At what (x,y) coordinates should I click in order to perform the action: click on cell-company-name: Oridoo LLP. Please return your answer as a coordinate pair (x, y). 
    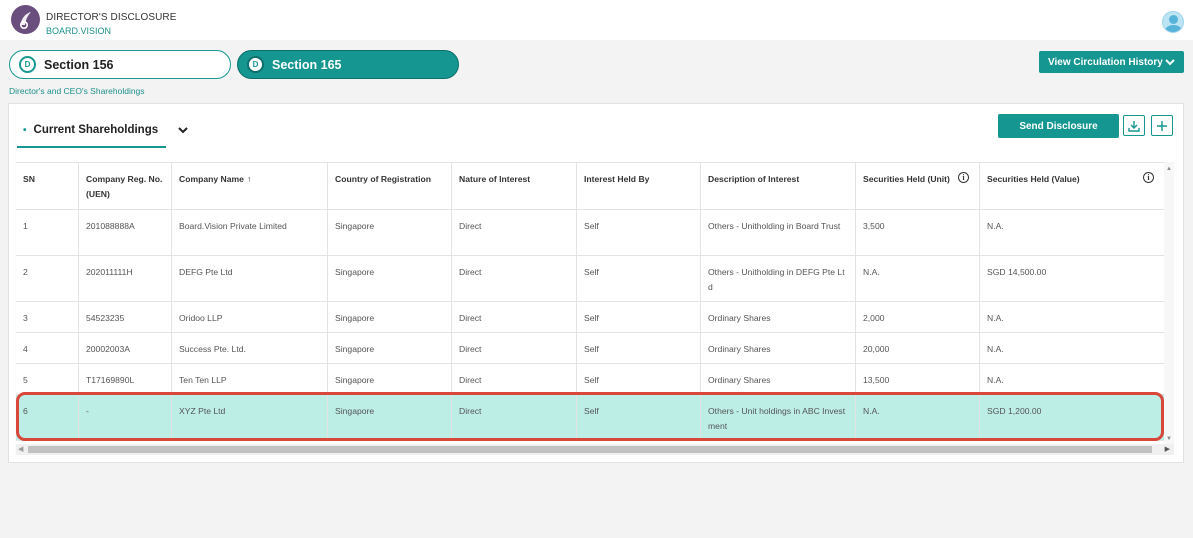
    Looking at the image, I should click on (250, 317).